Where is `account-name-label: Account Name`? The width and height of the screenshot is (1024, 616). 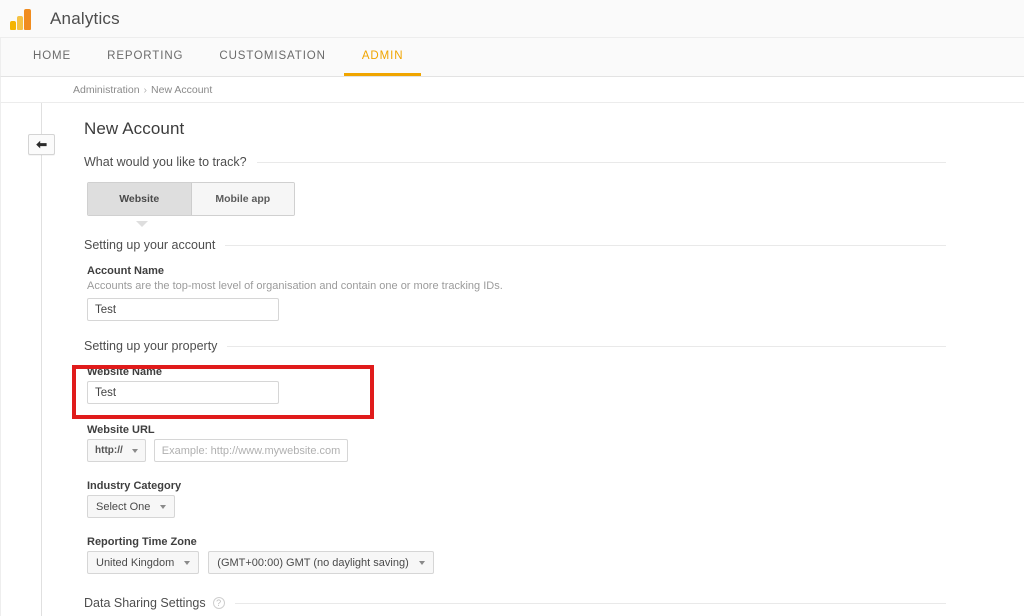 account-name-label: Account Name is located at coordinates (126, 271).